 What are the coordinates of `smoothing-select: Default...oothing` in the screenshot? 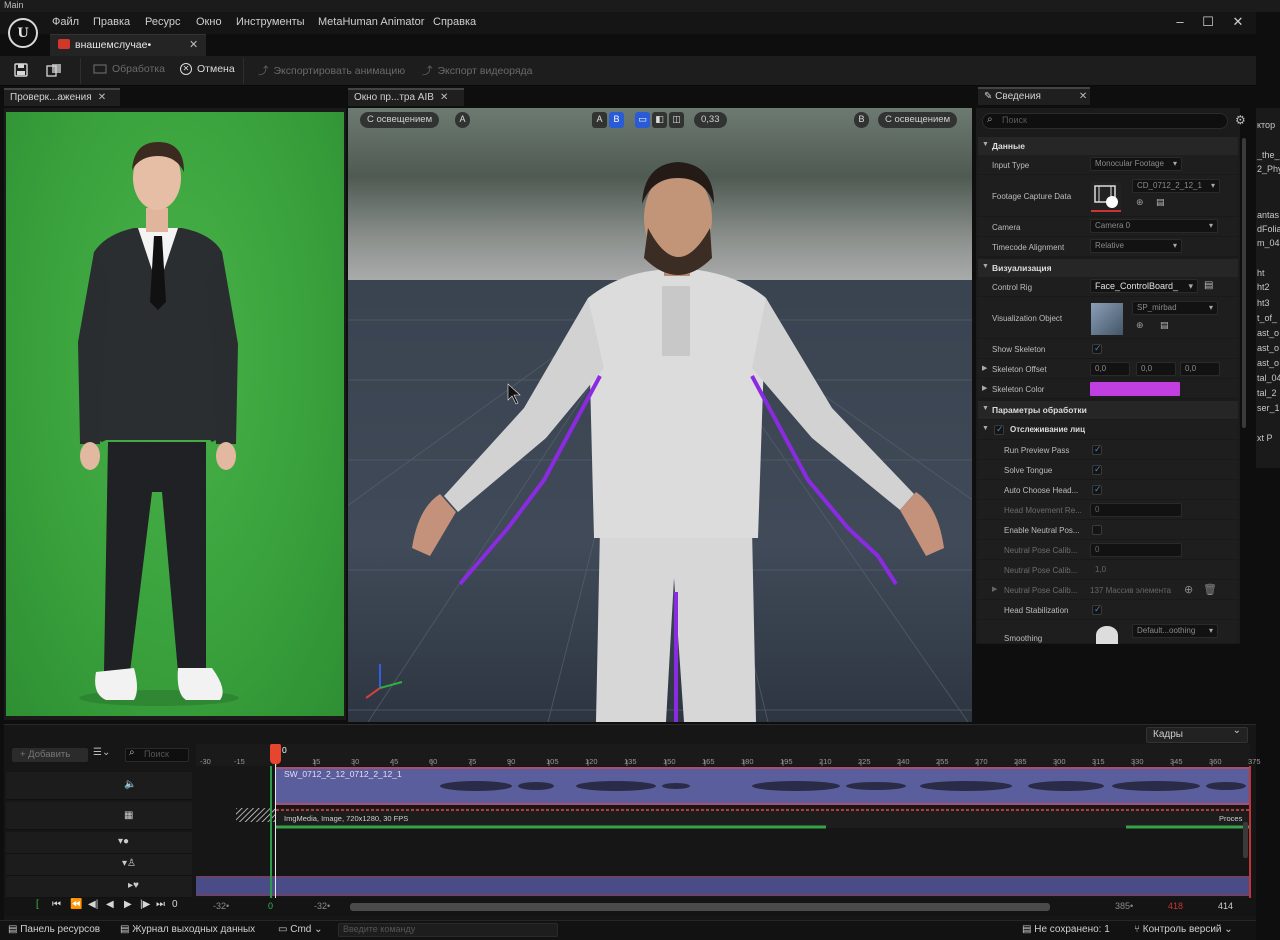 It's located at (1175, 631).